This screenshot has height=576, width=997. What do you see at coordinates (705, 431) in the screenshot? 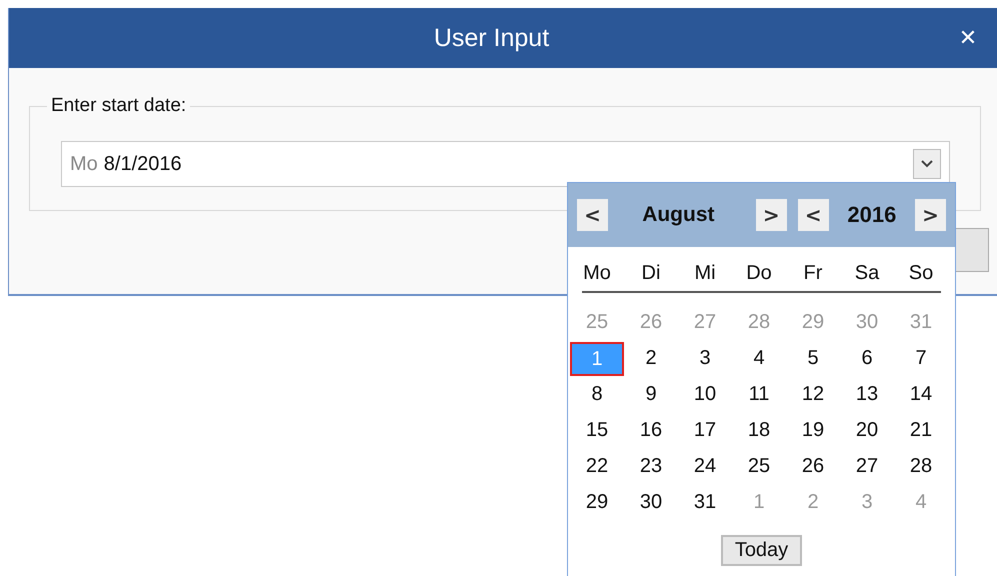
I see `calendar-day: 17` at bounding box center [705, 431].